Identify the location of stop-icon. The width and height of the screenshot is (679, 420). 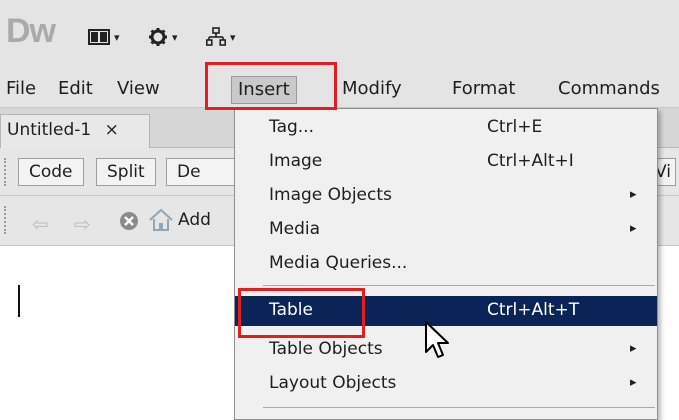
(129, 221).